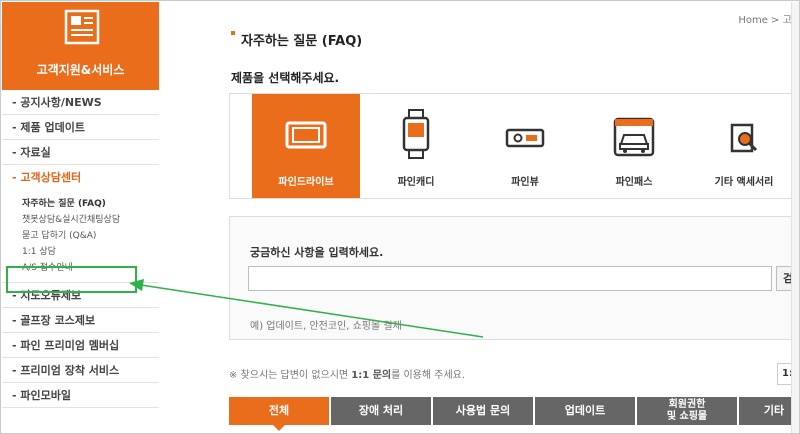 This screenshot has width=800, height=434. What do you see at coordinates (80, 395) in the screenshot?
I see `sidebar-item-mobile: - 파인모바일` at bounding box center [80, 395].